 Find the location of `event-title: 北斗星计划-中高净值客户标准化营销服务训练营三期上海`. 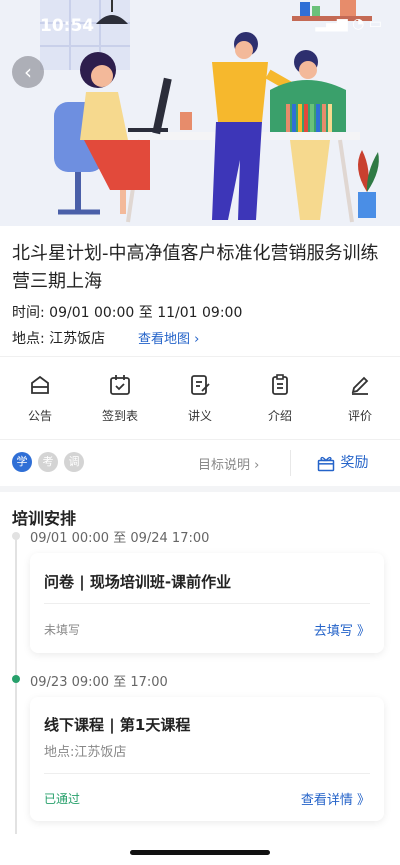

event-title: 北斗星计划-中高净值客户标准化营销服务训练营三期上海 is located at coordinates (195, 267).